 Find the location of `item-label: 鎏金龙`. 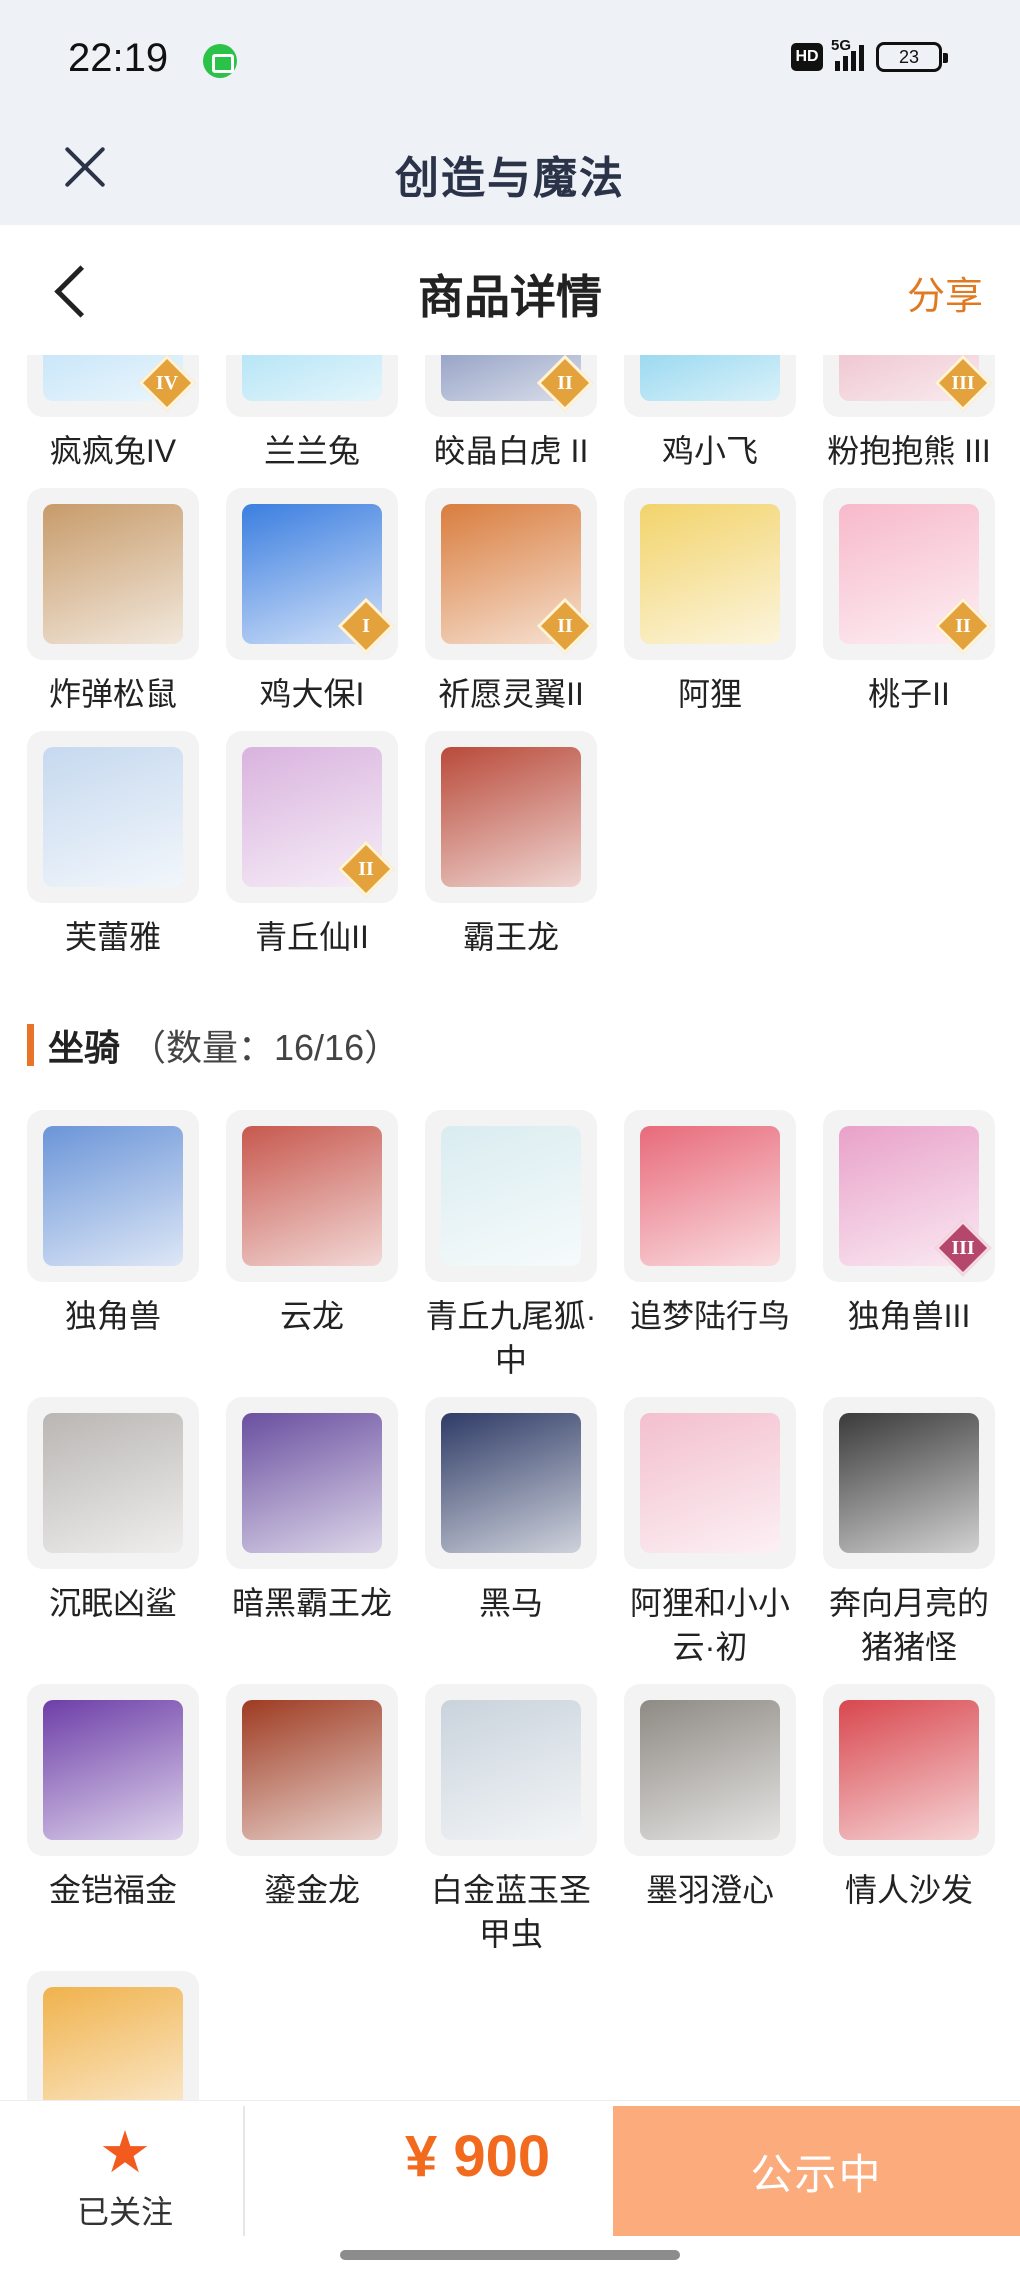

item-label: 鎏金龙 is located at coordinates (311, 1890).